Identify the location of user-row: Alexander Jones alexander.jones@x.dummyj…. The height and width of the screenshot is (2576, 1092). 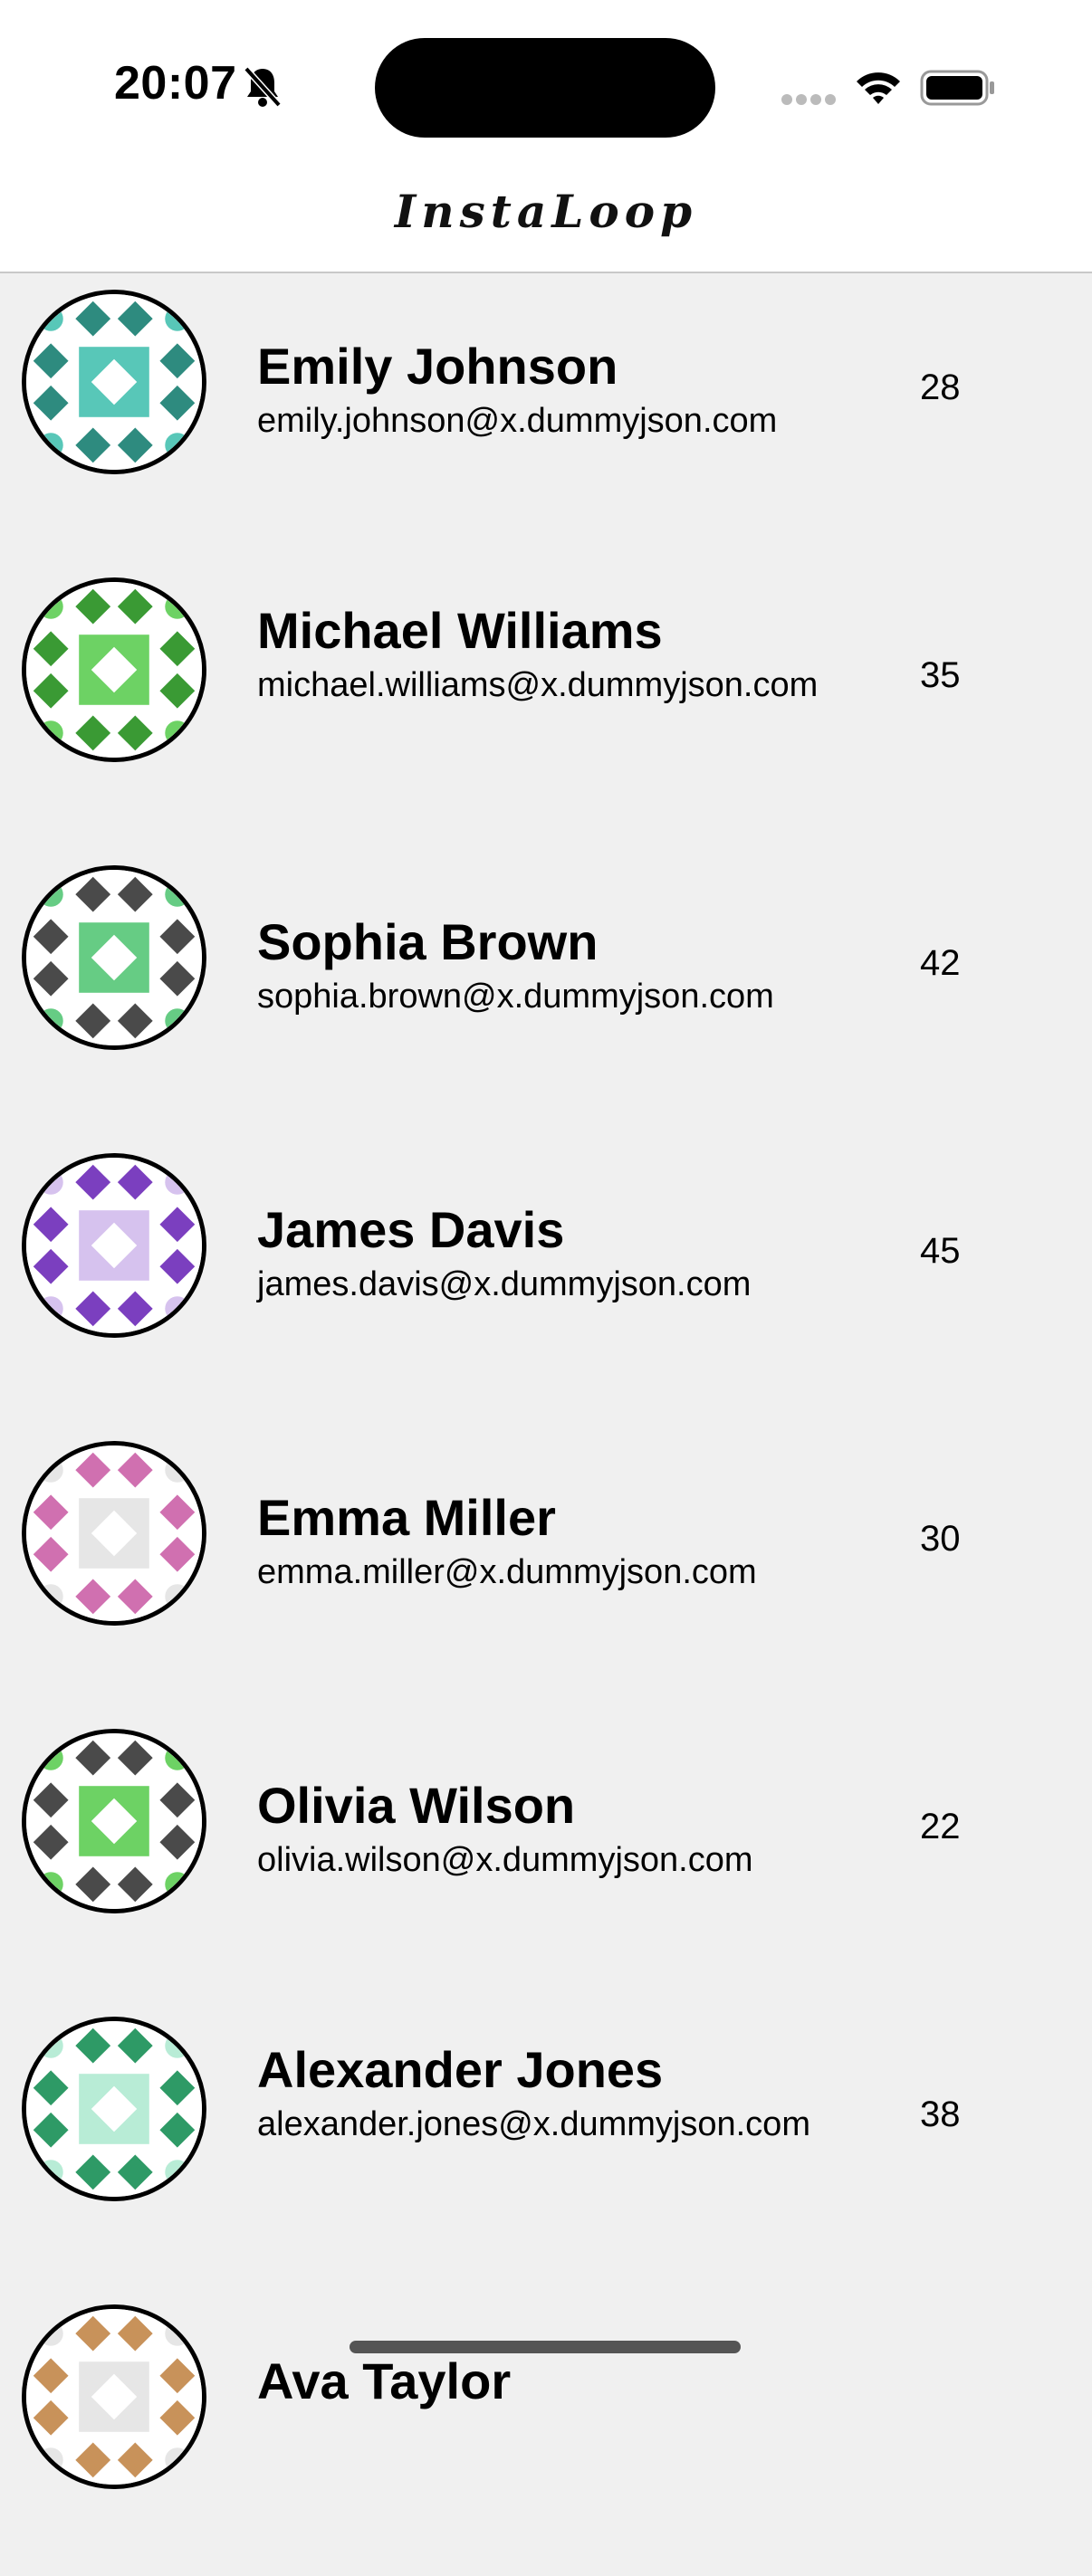
(546, 2144).